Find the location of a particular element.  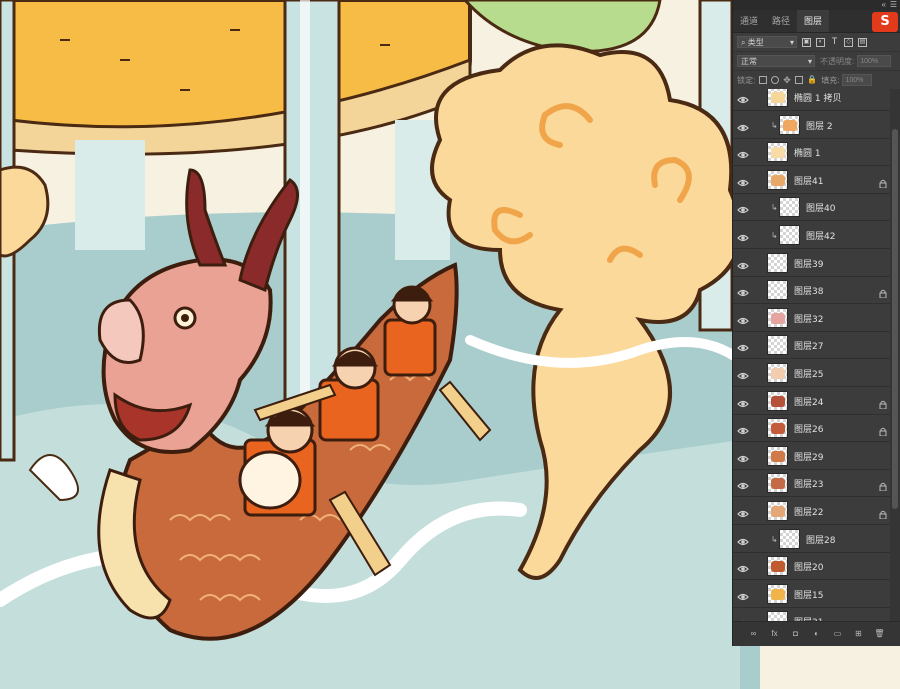

layer-name: 图层41 is located at coordinates (808, 180).